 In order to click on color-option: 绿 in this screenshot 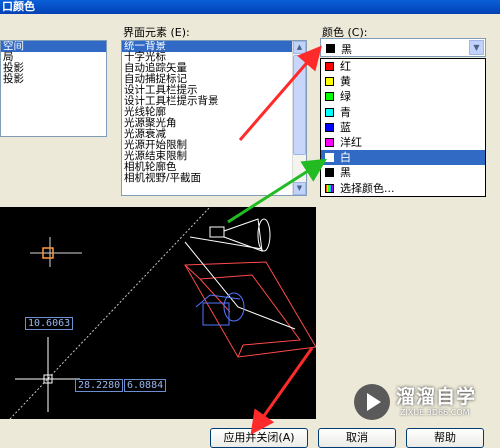, I will do `click(403, 96)`.